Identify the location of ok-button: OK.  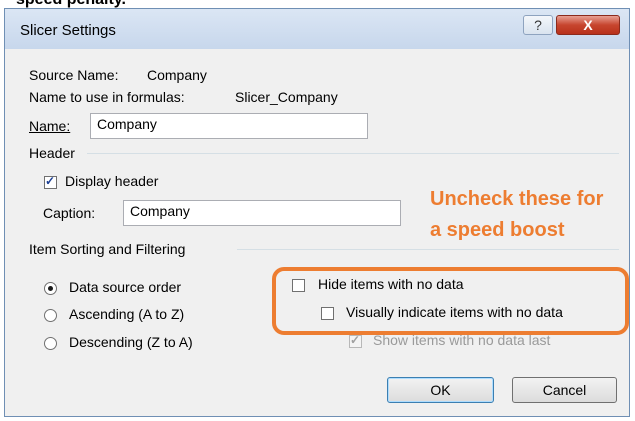
(440, 390).